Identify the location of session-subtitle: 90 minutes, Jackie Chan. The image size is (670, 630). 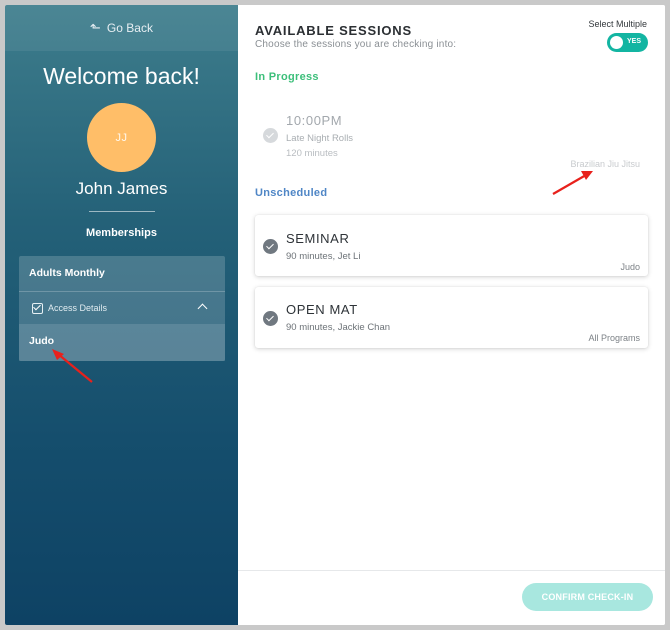
(338, 327).